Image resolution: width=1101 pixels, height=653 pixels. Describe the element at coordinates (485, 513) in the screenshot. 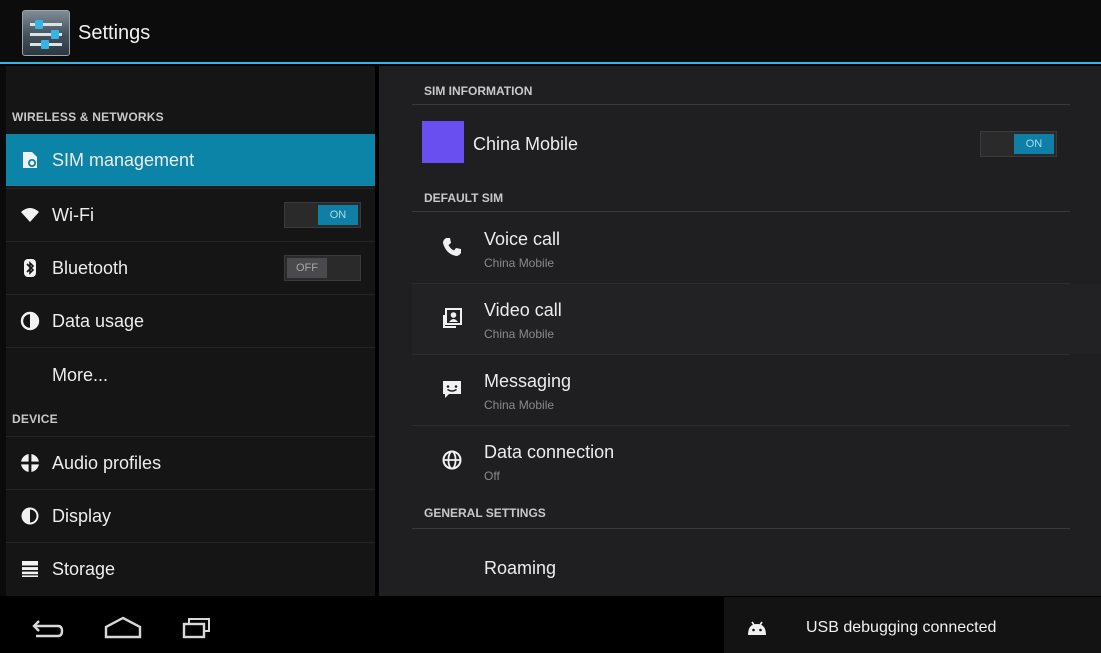

I see `section-header-general-settings: GENERAL SETTINGS` at that location.